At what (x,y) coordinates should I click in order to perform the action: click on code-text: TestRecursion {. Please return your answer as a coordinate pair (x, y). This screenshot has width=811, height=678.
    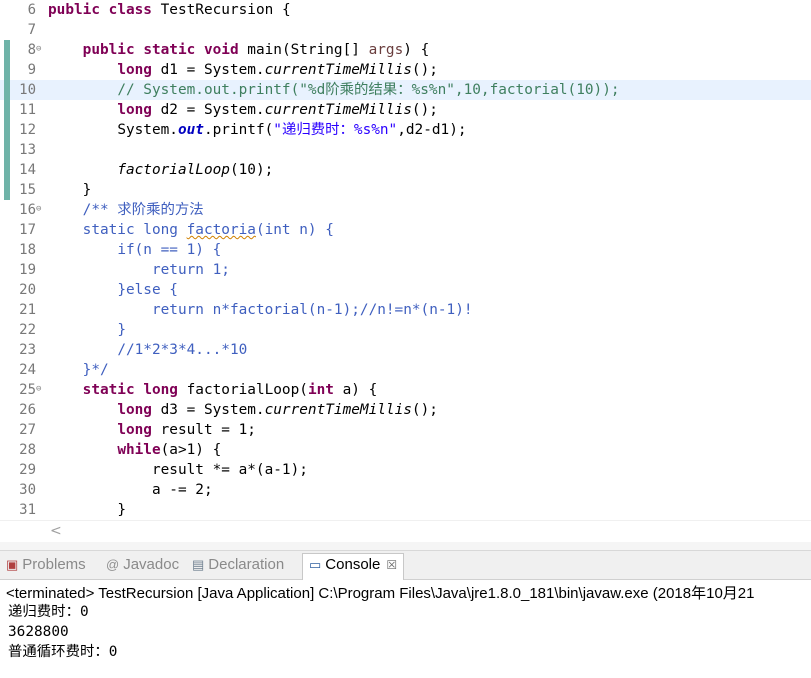
    Looking at the image, I should click on (221, 10).